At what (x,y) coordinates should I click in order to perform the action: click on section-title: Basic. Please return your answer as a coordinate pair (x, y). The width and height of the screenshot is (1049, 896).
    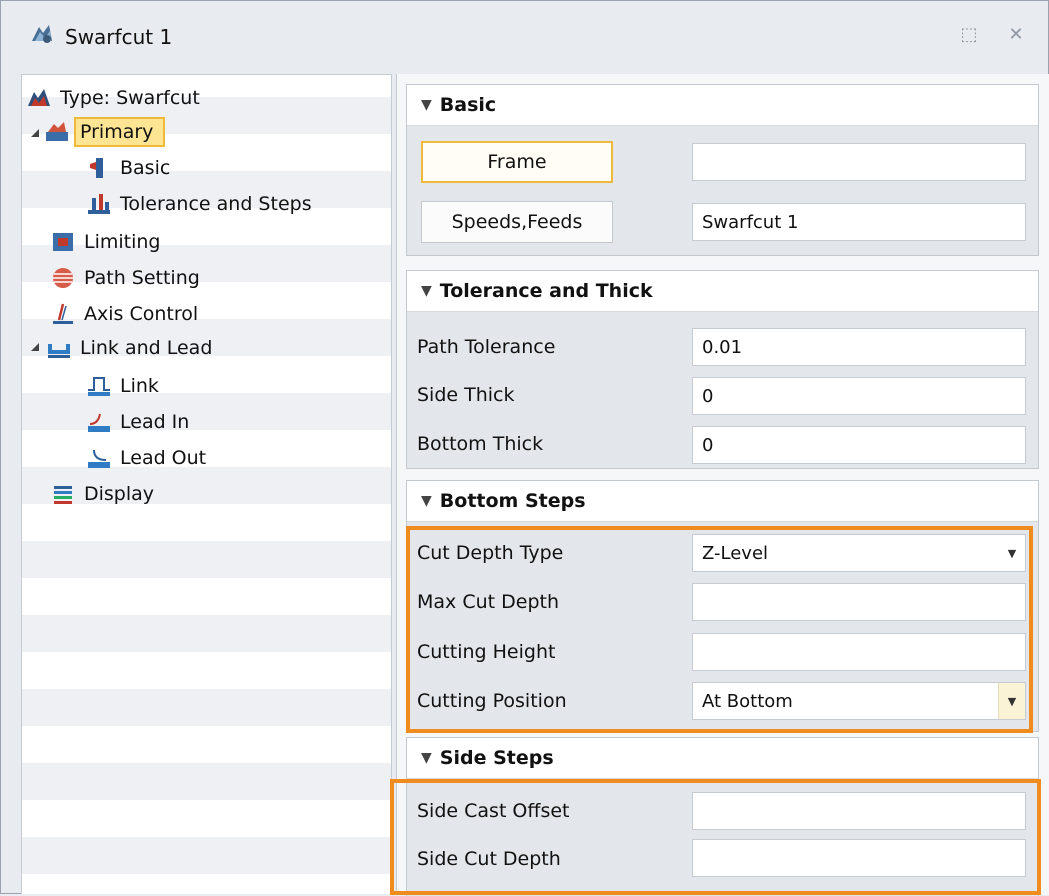
    Looking at the image, I should click on (468, 105).